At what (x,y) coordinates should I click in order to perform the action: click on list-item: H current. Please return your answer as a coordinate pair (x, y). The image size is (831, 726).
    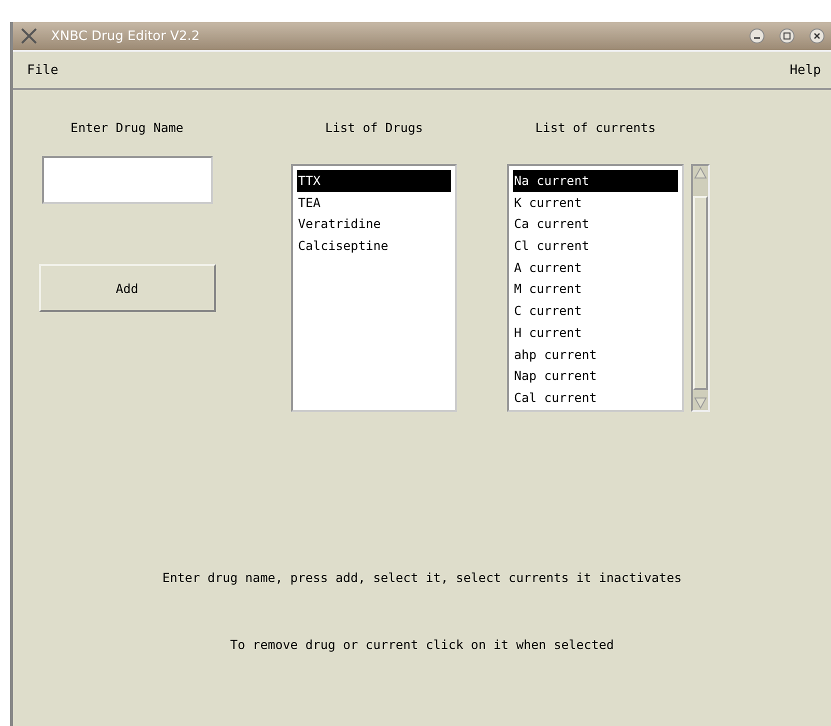
    Looking at the image, I should click on (595, 333).